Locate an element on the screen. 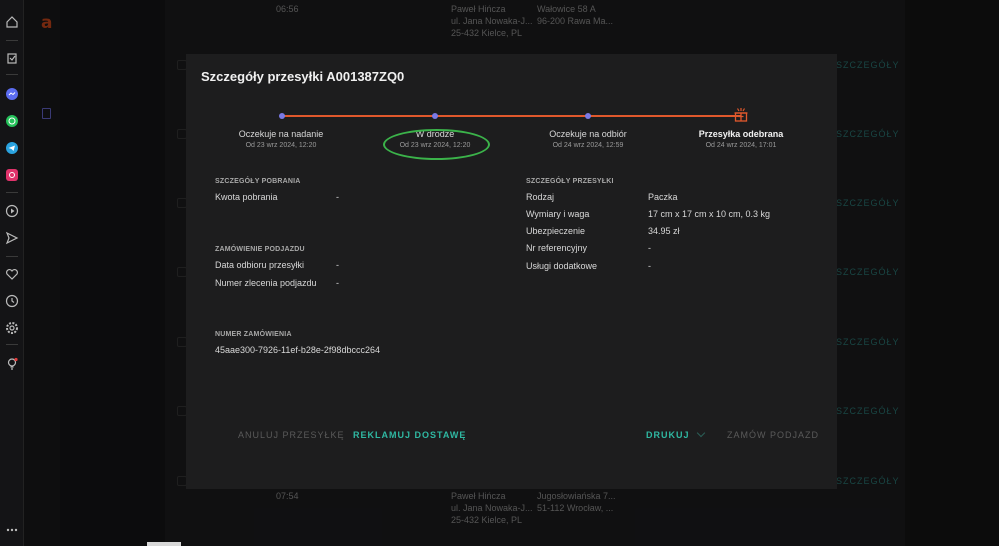  highlight-ellipse is located at coordinates (436, 144).